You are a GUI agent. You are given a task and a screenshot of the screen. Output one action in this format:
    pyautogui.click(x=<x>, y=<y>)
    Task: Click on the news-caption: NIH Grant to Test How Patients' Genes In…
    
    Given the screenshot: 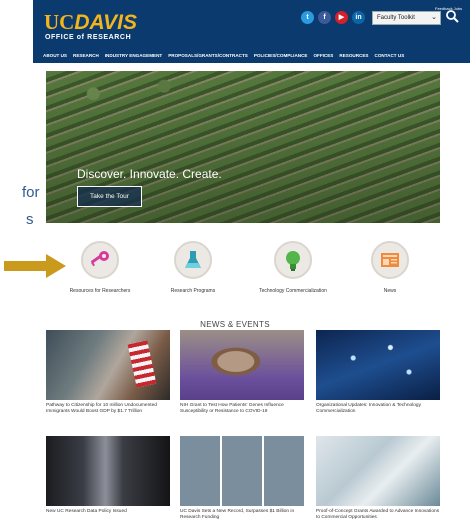 What is the action you would take?
    pyautogui.click(x=242, y=409)
    